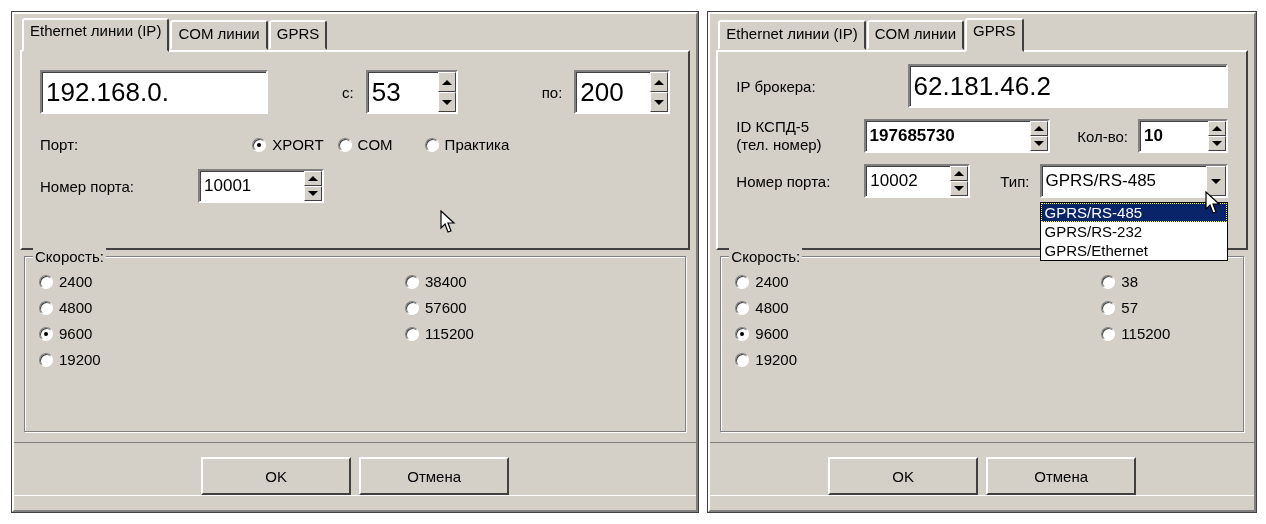 The image size is (1266, 524). Describe the element at coordinates (1183, 136) in the screenshot. I see `spin-field: 10` at that location.